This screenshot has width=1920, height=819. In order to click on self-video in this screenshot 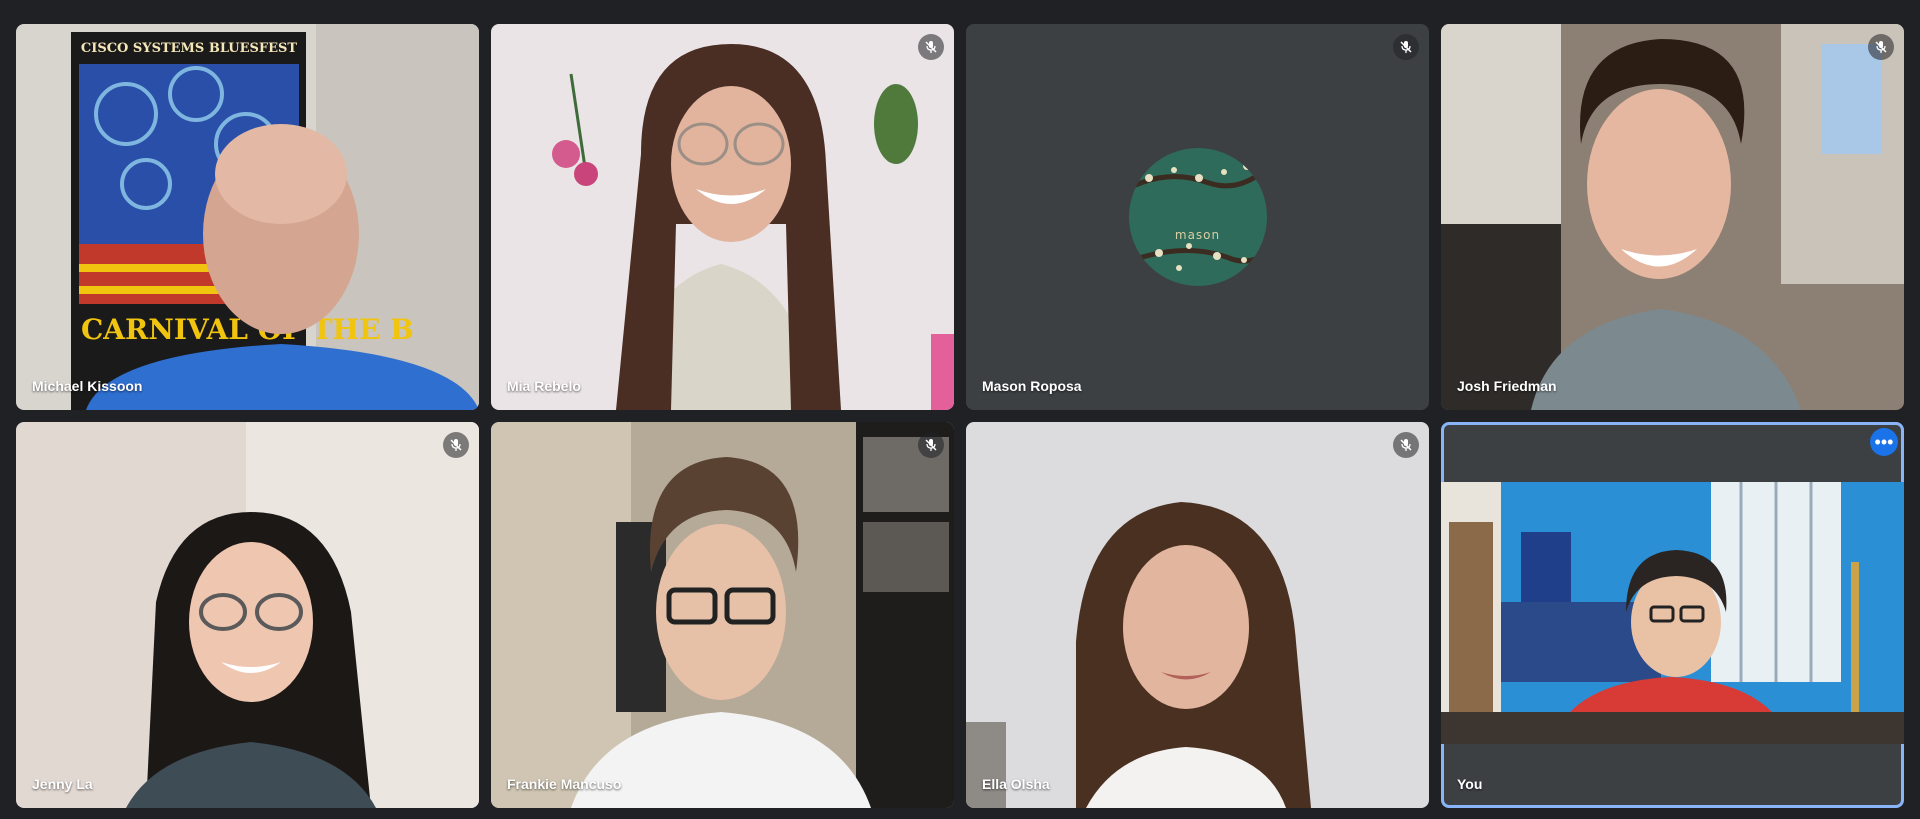, I will do `click(1672, 613)`.